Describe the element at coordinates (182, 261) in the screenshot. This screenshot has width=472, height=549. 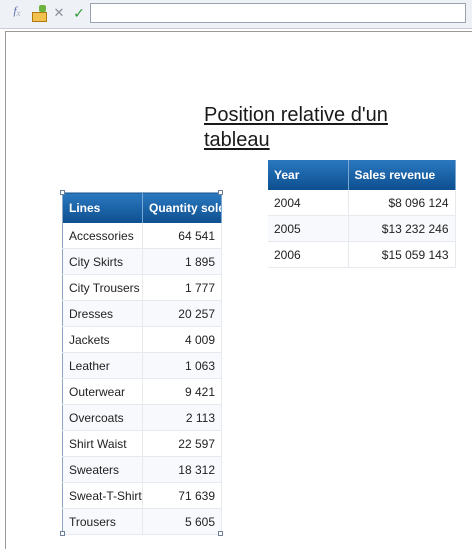
I see `quantity-sold-cell: 1 895` at that location.